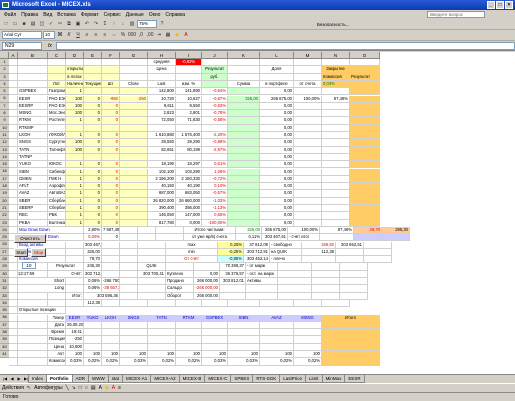 The width and height of the screenshot is (515, 401). I want to click on cell: Комиссия, so click(336, 77).